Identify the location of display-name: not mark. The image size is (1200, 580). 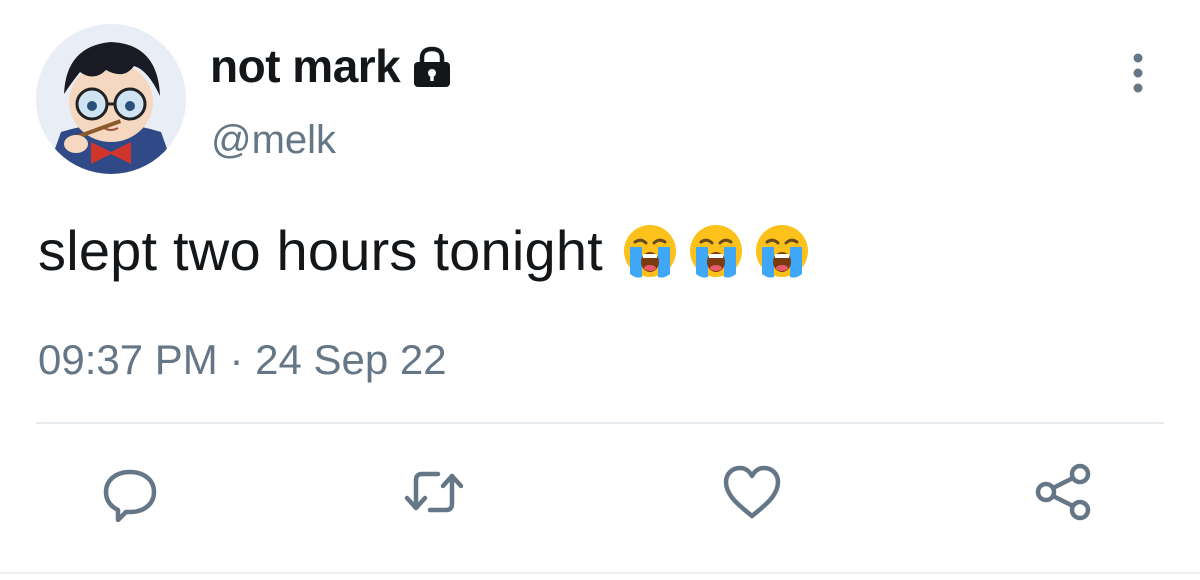
(305, 66).